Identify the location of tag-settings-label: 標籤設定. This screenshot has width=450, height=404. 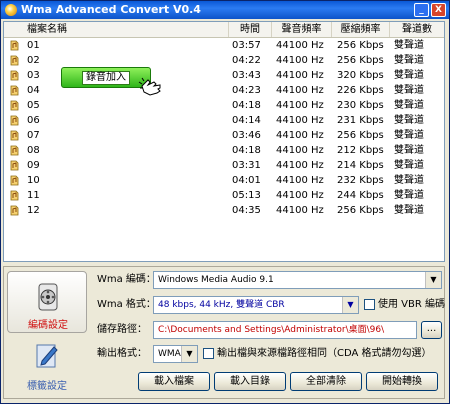
(47, 386).